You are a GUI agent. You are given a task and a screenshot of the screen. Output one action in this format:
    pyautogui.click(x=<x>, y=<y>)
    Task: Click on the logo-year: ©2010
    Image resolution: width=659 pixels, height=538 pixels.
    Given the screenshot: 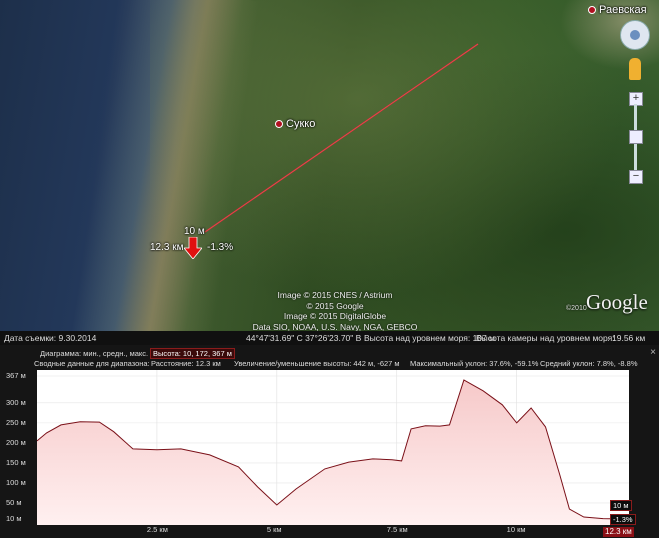 What is the action you would take?
    pyautogui.click(x=576, y=308)
    